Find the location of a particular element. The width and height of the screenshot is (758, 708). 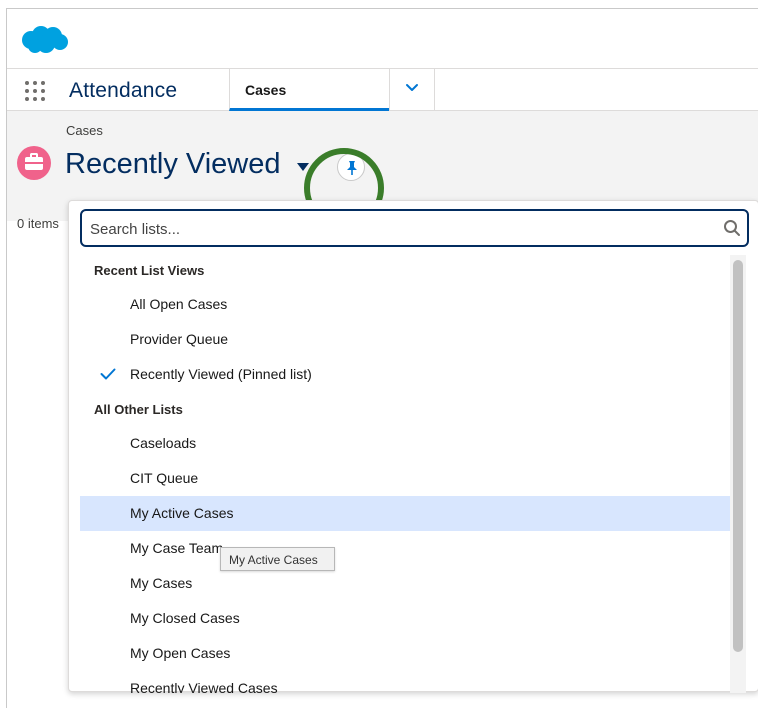

briefcase-icon is located at coordinates (34, 163).